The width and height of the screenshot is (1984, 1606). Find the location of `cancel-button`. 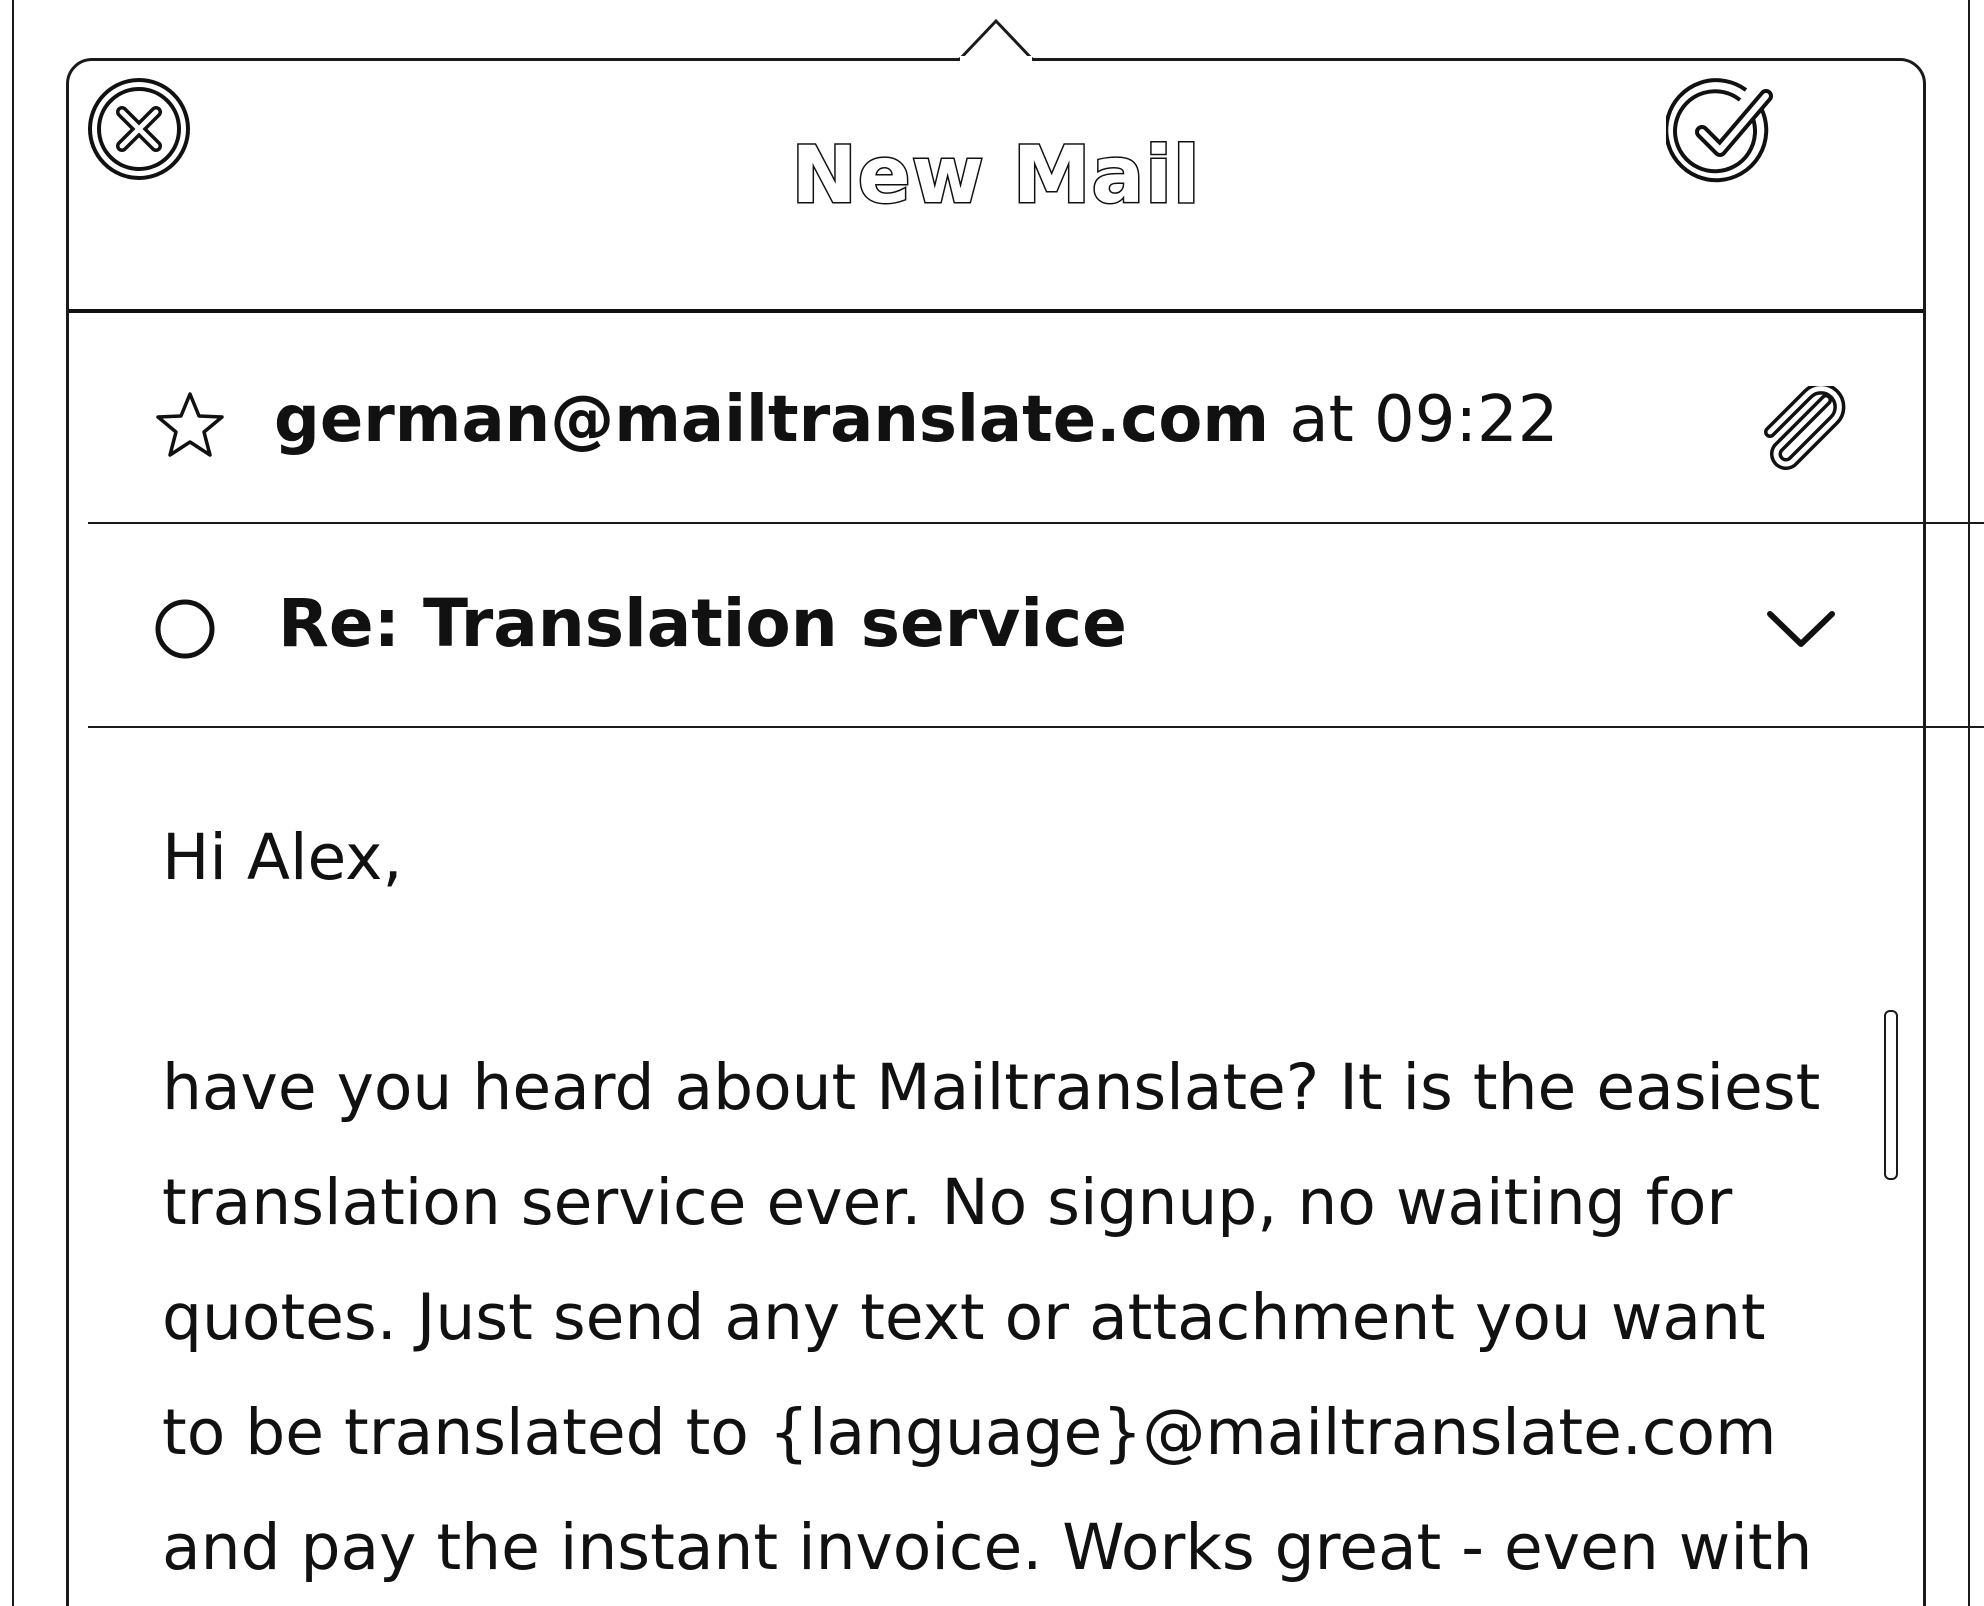

cancel-button is located at coordinates (139, 129).